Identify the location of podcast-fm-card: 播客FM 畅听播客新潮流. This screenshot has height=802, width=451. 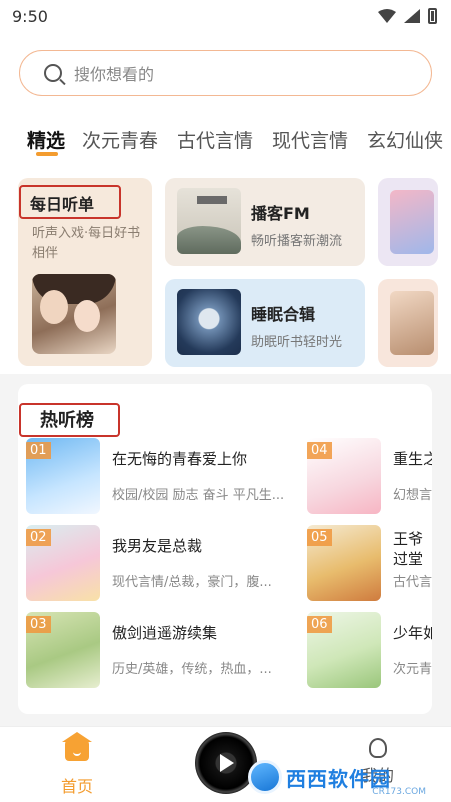
(265, 222).